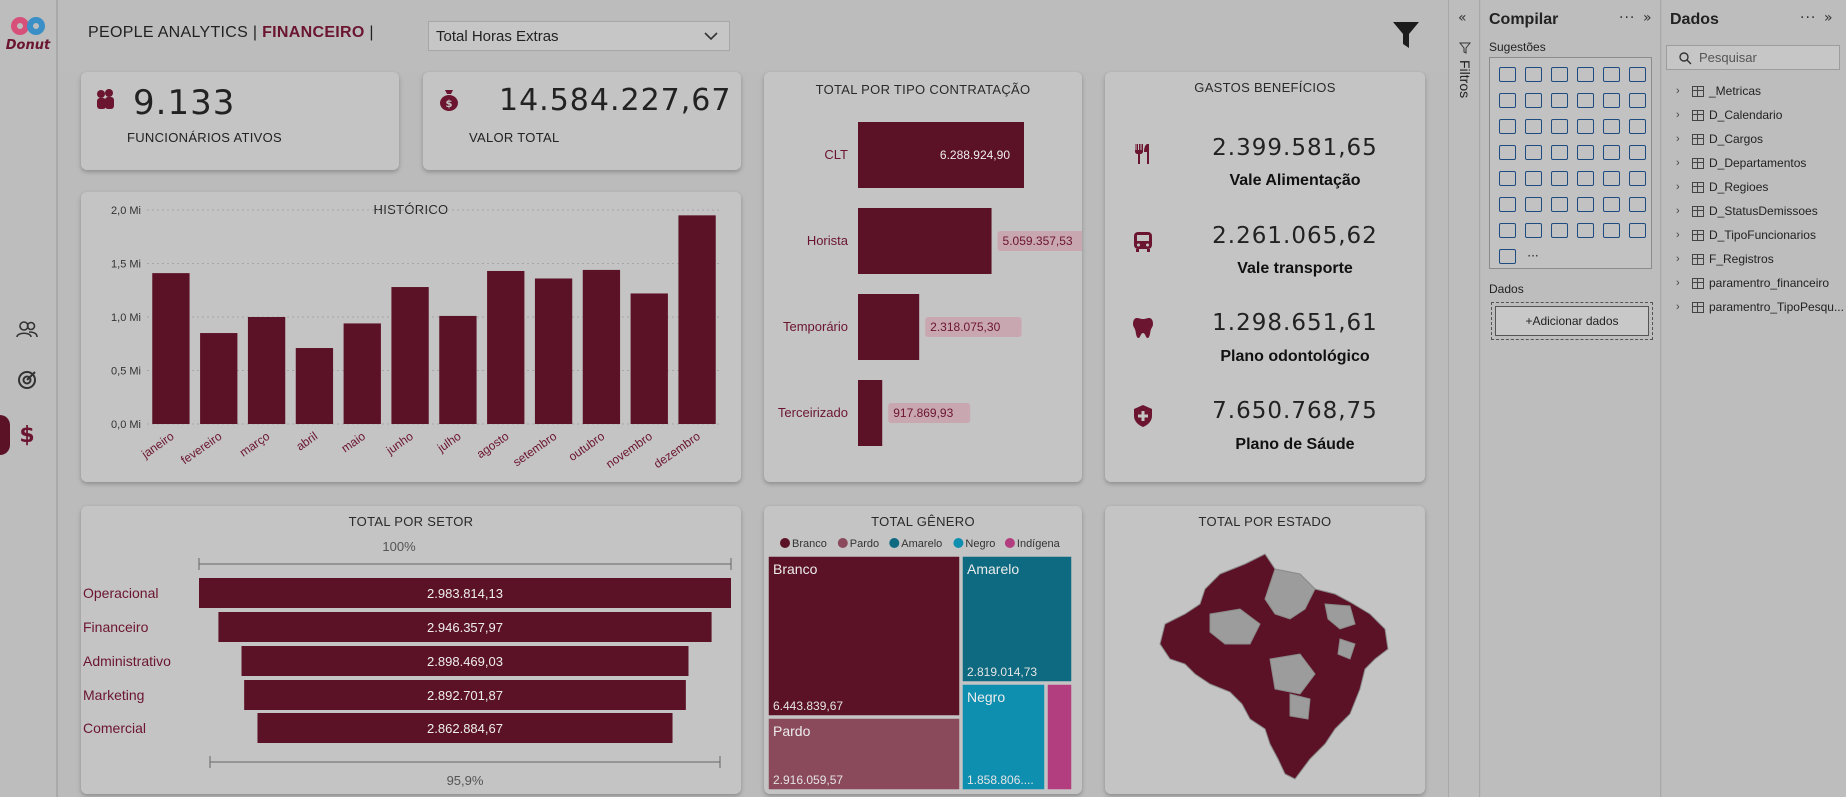  Describe the element at coordinates (1747, 211) in the screenshot. I see `data-table-item: › D_StatusDemissoes` at that location.